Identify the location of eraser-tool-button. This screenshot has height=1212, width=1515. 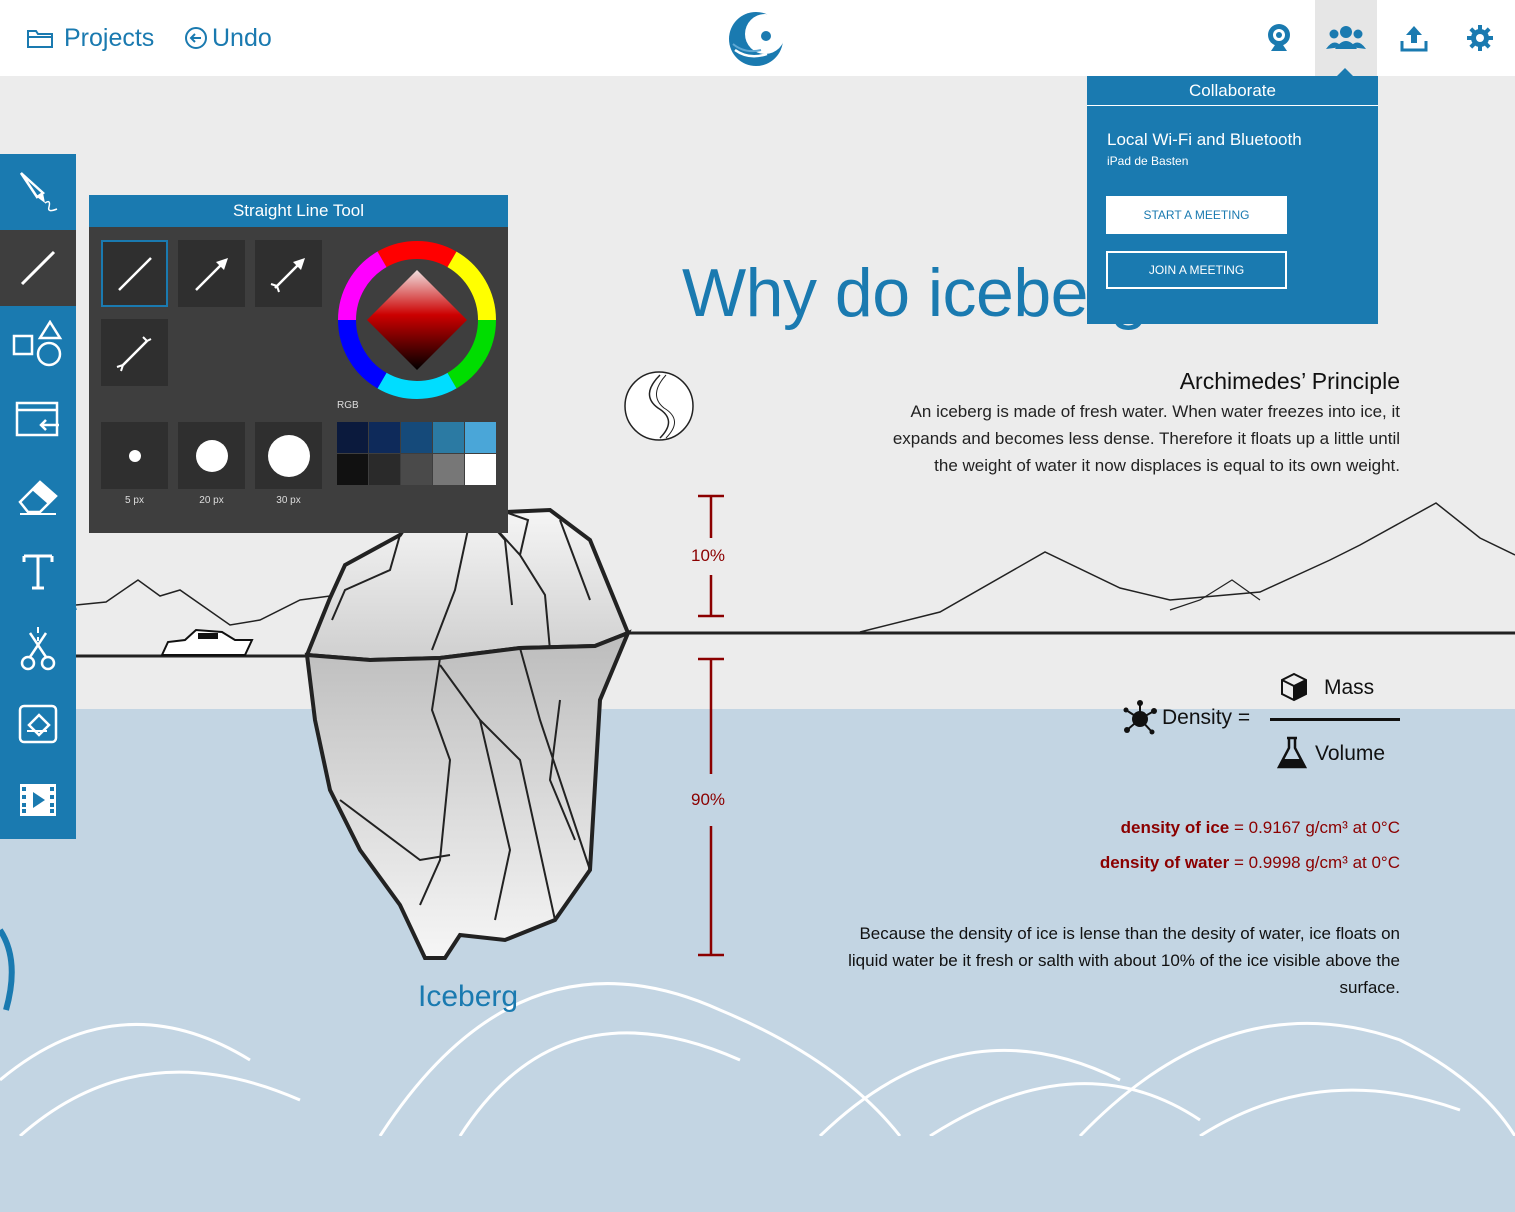
(38, 496).